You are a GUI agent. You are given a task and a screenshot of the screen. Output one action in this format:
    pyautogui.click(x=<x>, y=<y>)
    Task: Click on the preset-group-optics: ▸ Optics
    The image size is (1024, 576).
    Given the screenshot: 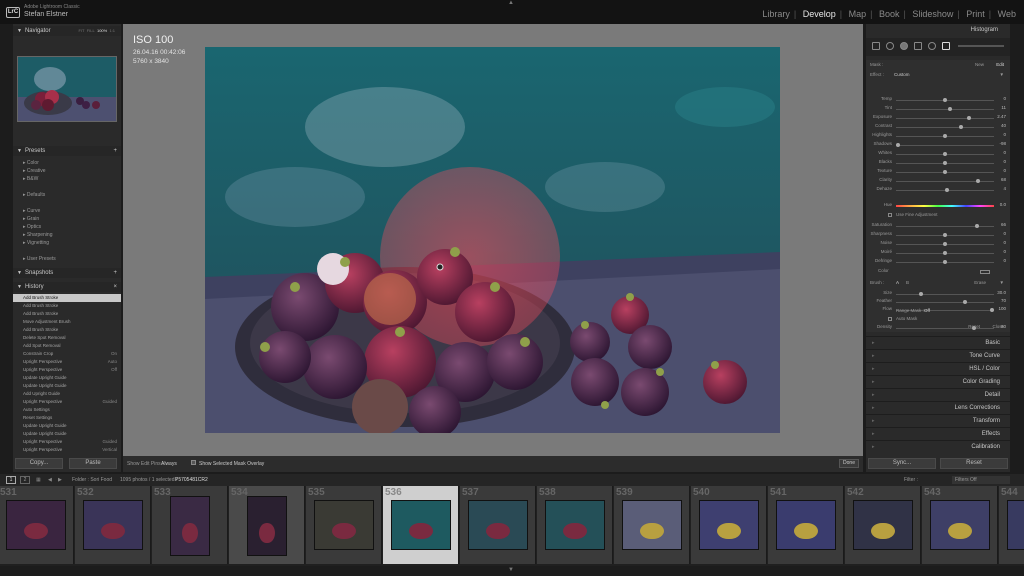 What is the action you would take?
    pyautogui.click(x=32, y=227)
    